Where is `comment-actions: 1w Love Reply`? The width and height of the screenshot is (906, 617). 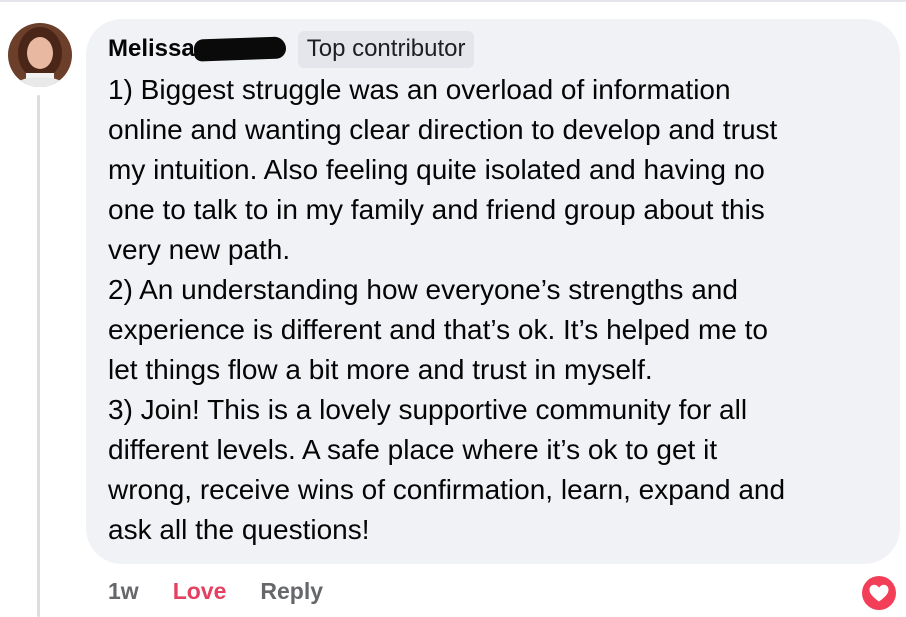
comment-actions: 1w Love Reply is located at coordinates (215, 591).